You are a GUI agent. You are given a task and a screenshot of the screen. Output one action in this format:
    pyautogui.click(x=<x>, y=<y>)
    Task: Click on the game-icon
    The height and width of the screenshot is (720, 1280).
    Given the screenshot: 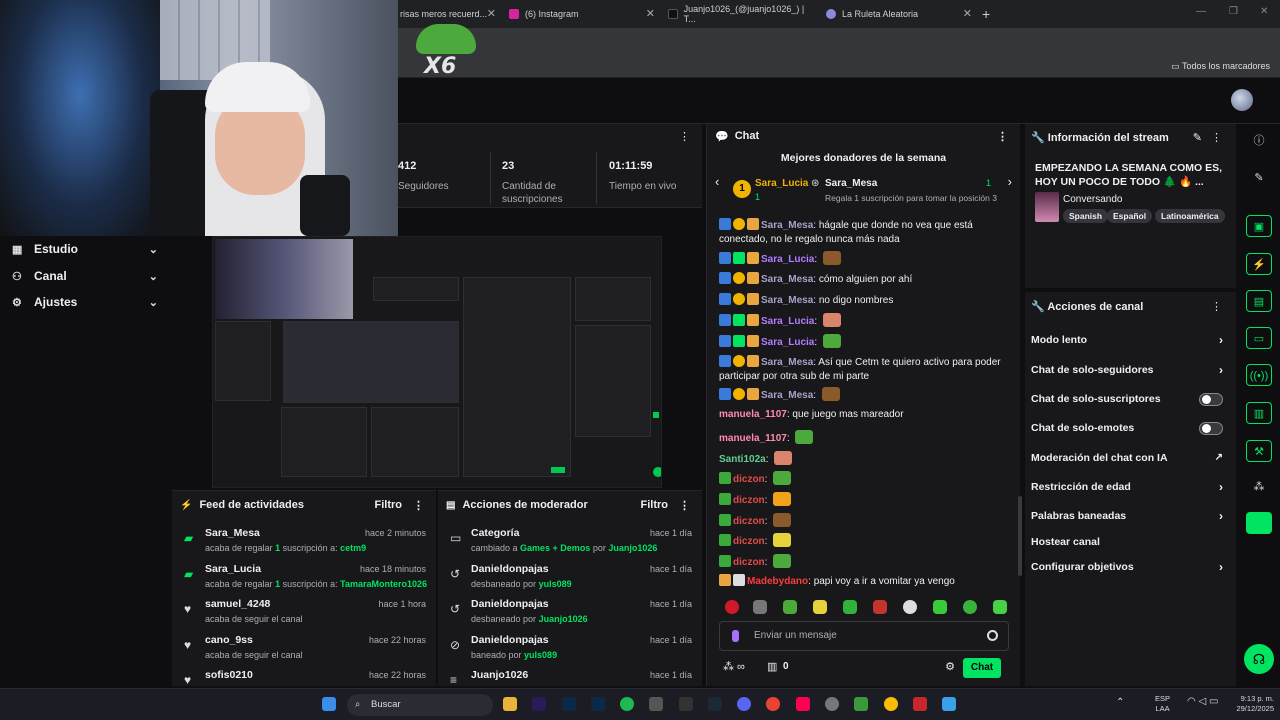 What is the action you would take?
    pyautogui.click(x=1259, y=523)
    